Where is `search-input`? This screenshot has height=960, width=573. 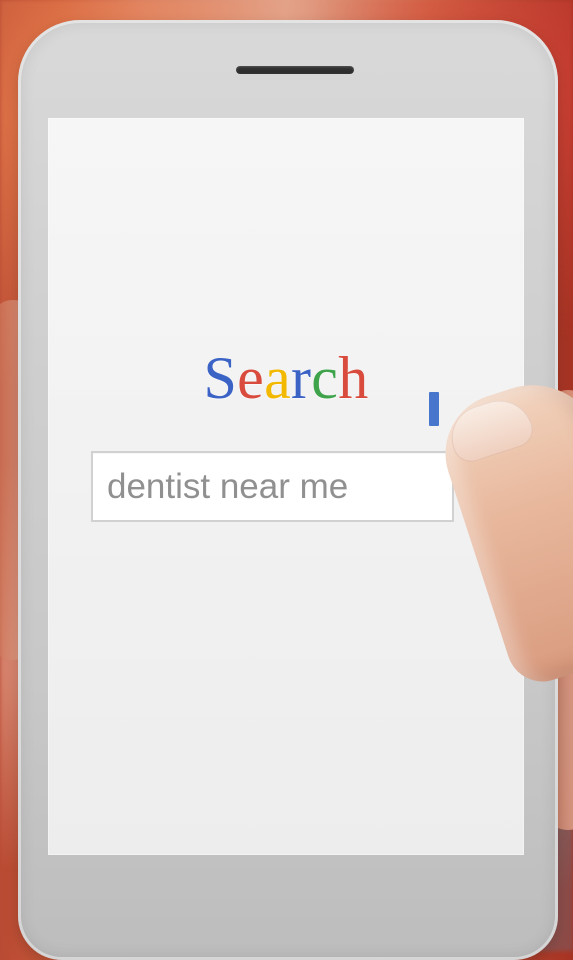 search-input is located at coordinates (272, 487).